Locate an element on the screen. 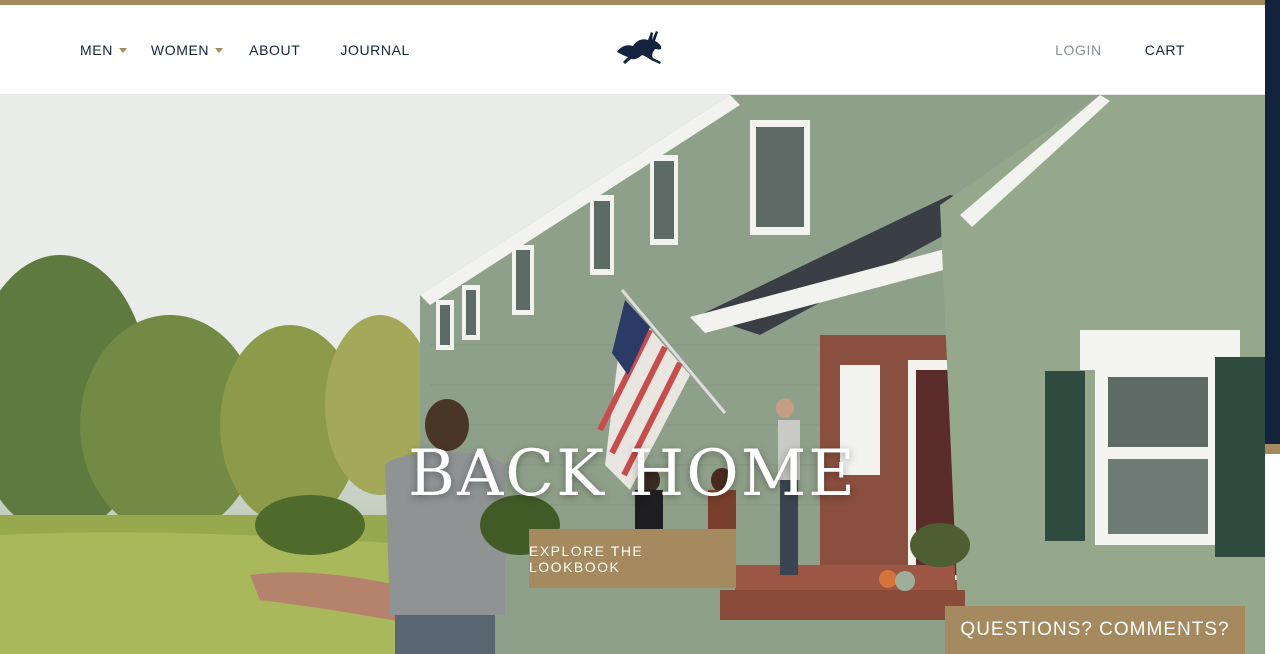 Image resolution: width=1280 pixels, height=654 pixels. primary-nav: MEN WOMEN ABOUT JOURNAL is located at coordinates (257, 49).